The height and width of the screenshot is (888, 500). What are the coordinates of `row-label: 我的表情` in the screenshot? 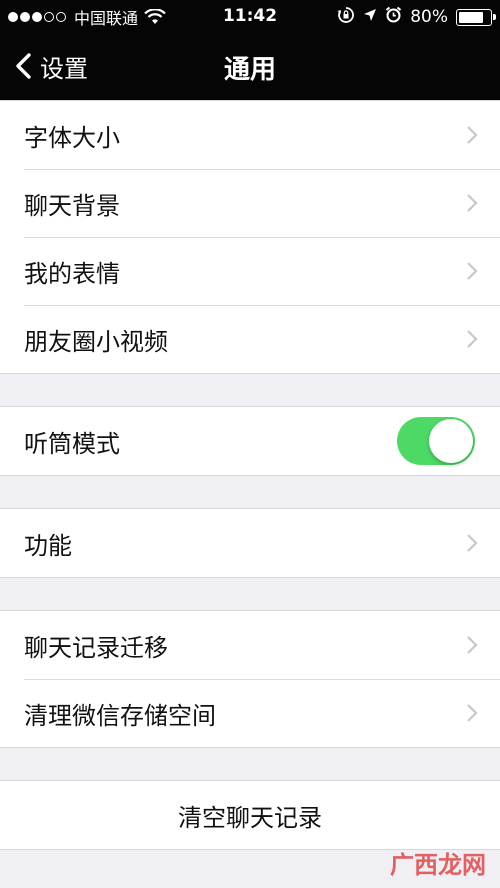 It's located at (72, 273).